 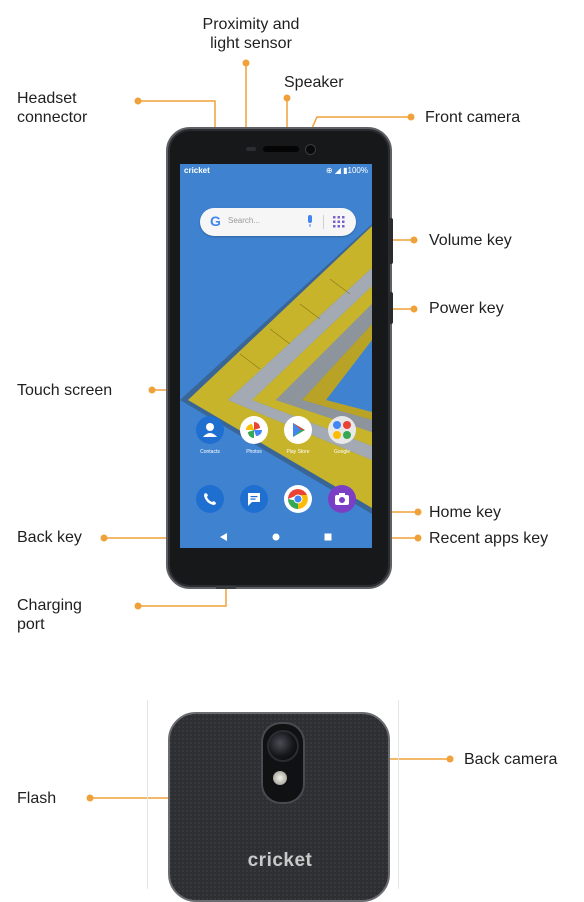 I want to click on messages-app-icon, so click(x=254, y=499).